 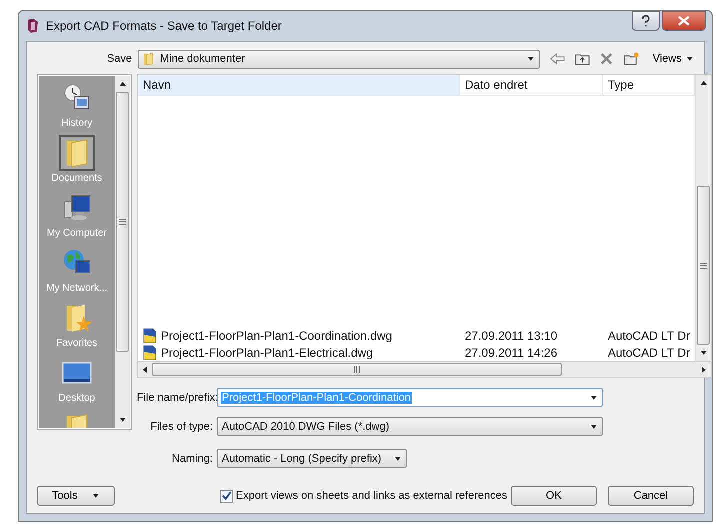 I want to click on file-name: Project1-FloorPlan-Plan1-Coordination.dwg, so click(x=276, y=335).